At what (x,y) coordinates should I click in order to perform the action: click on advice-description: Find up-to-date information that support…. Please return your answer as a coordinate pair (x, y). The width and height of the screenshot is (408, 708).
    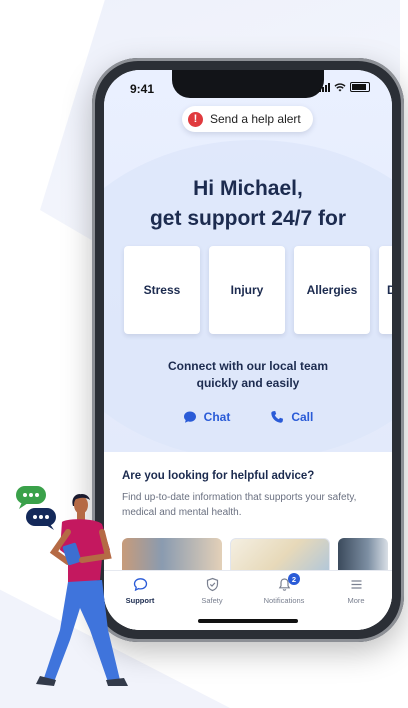
    Looking at the image, I should click on (239, 505).